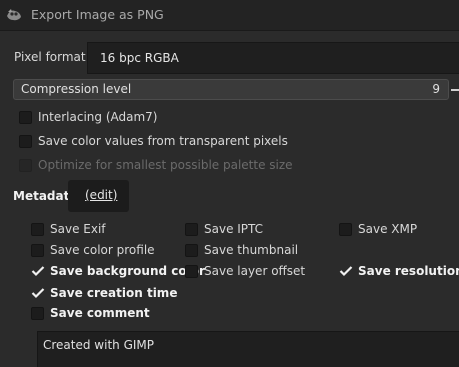  I want to click on comment-text: Created with GIMP, so click(99, 345).